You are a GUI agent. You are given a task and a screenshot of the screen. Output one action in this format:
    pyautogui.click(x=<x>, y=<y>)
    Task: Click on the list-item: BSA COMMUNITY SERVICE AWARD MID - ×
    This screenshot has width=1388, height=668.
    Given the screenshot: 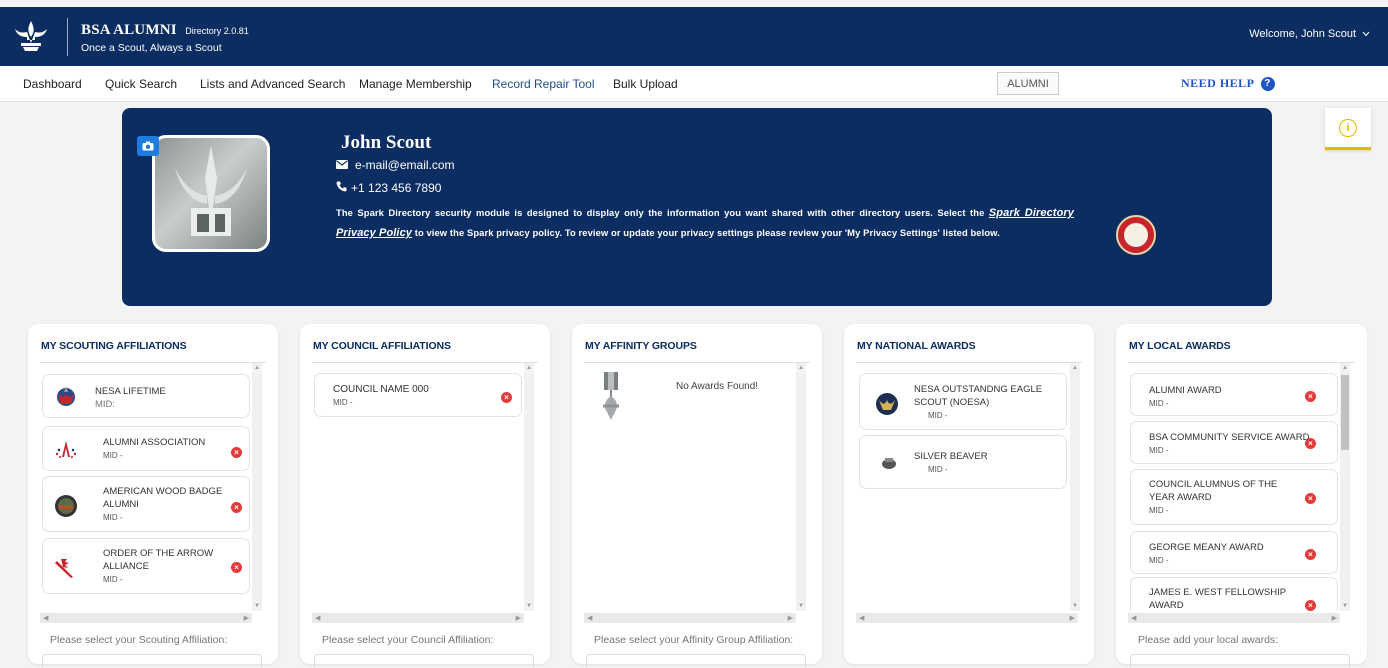 What is the action you would take?
    pyautogui.click(x=1234, y=442)
    